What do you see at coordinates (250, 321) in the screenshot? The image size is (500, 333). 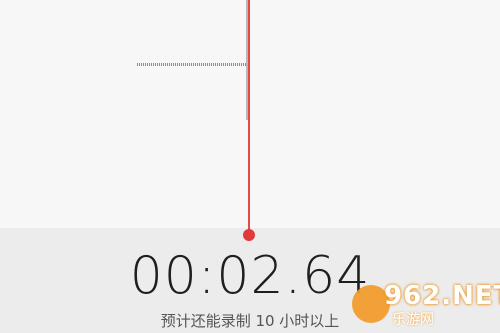 I see `remaining-time-hint: 预计还能录制 10 小时以上` at bounding box center [250, 321].